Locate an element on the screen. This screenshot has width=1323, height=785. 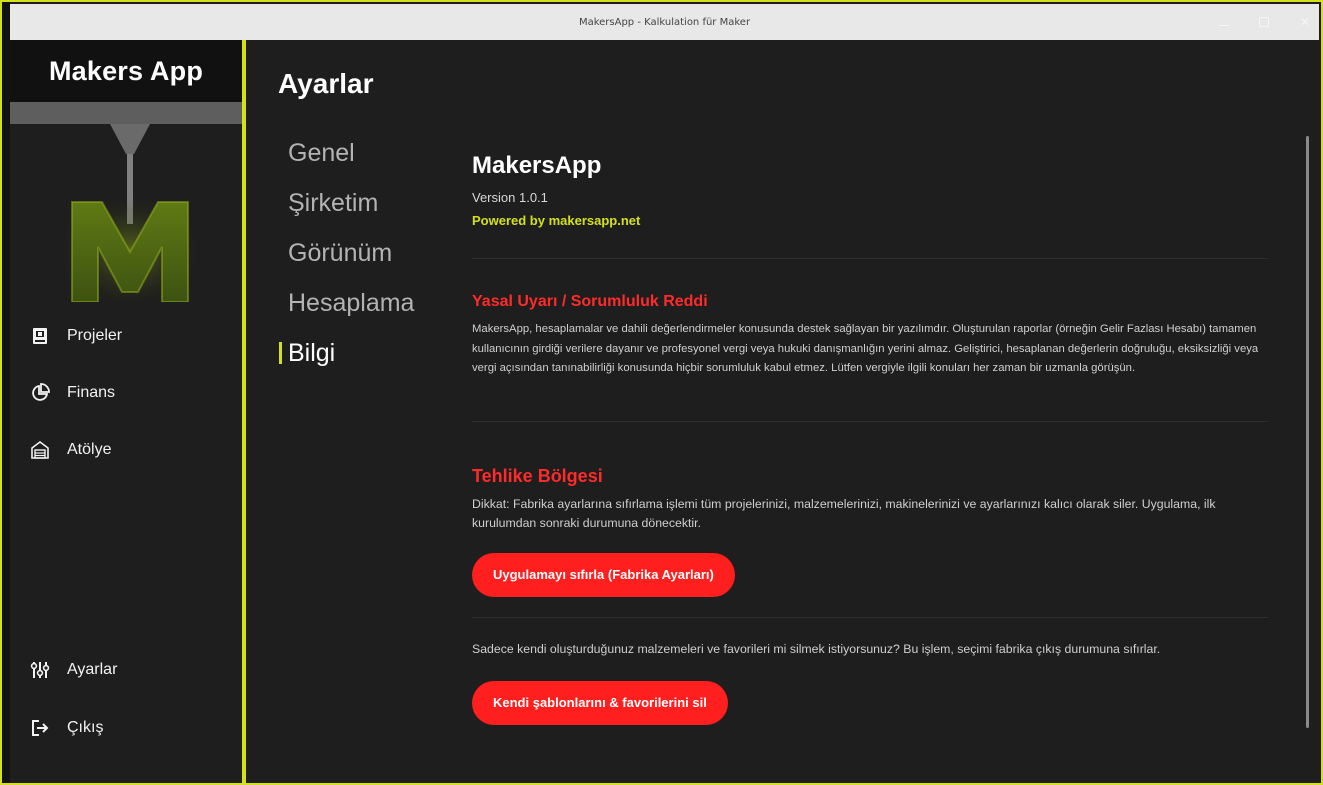
window-controls: ✕ is located at coordinates (1265, 22).